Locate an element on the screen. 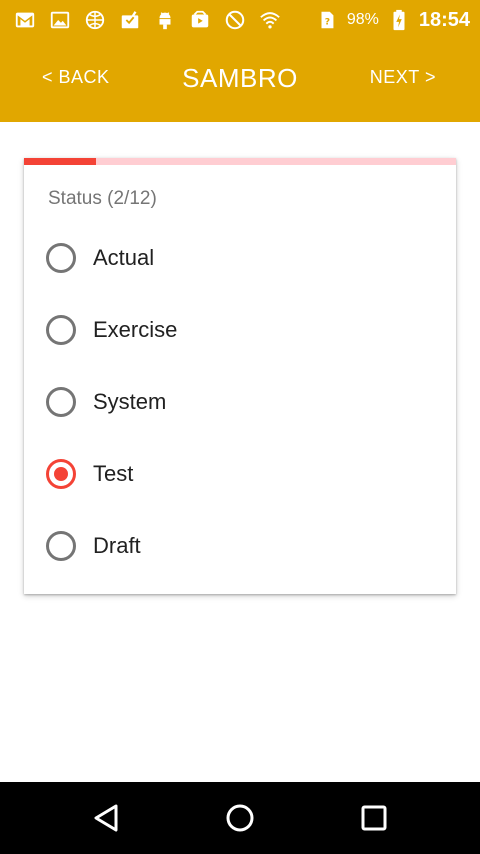  option-exercise: Exercise is located at coordinates (241, 330).